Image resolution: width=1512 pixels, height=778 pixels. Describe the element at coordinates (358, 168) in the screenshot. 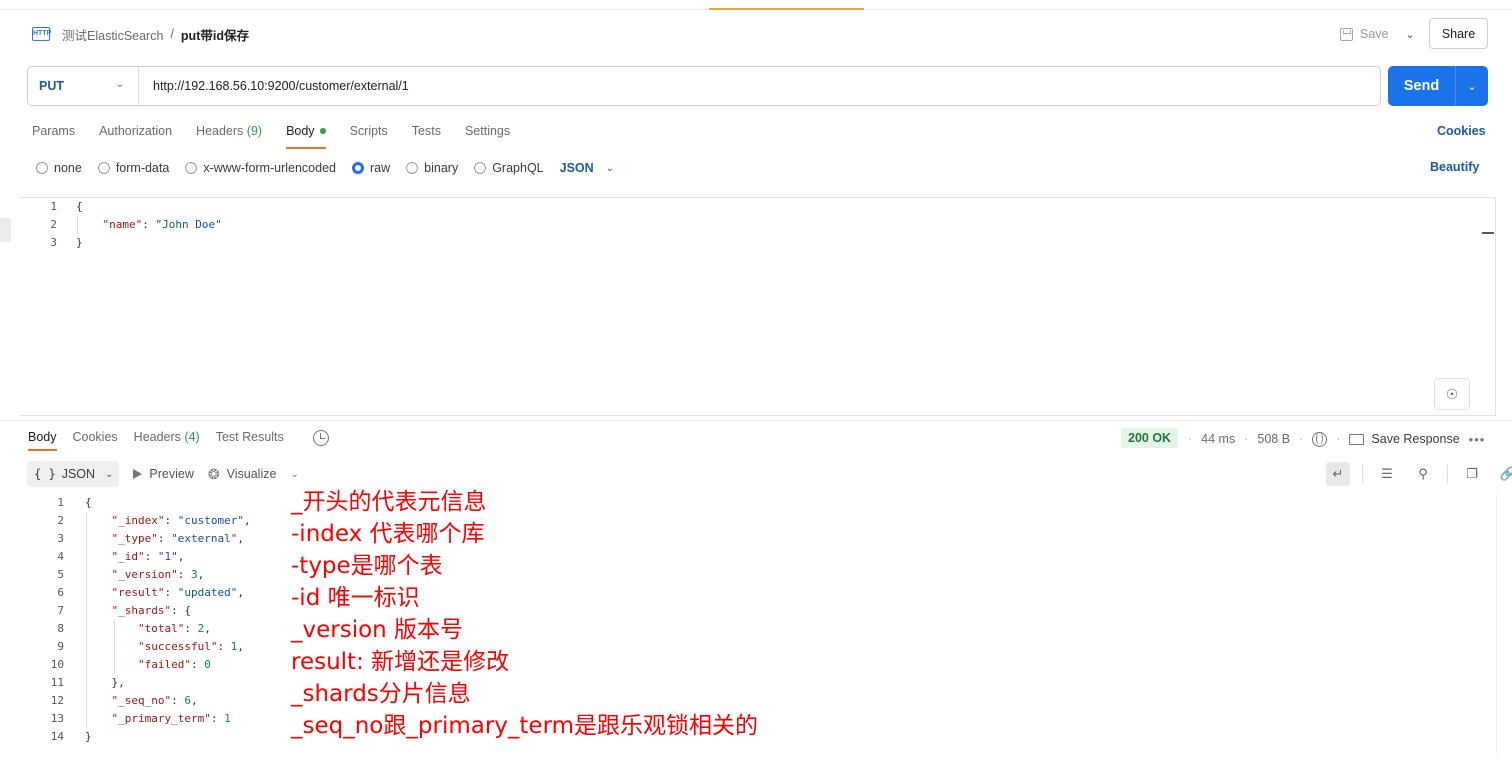

I see `radio-raw-circle` at that location.